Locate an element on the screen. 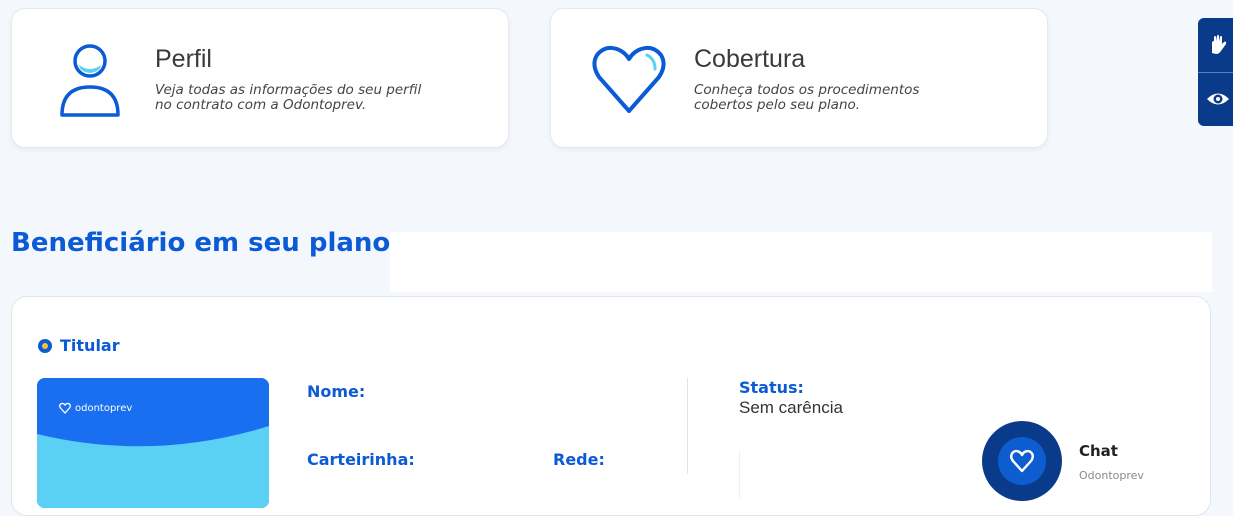 Image resolution: width=1233 pixels, height=516 pixels. chat-button is located at coordinates (1022, 461).